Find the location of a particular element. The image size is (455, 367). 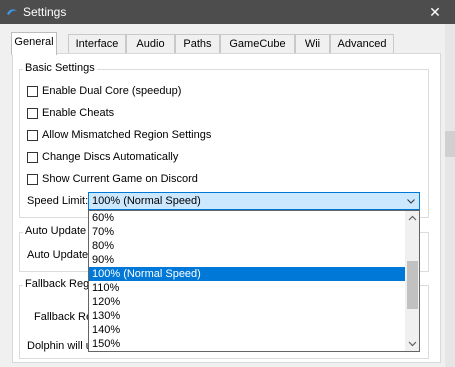

speed-option-140: 140% is located at coordinates (247, 330).